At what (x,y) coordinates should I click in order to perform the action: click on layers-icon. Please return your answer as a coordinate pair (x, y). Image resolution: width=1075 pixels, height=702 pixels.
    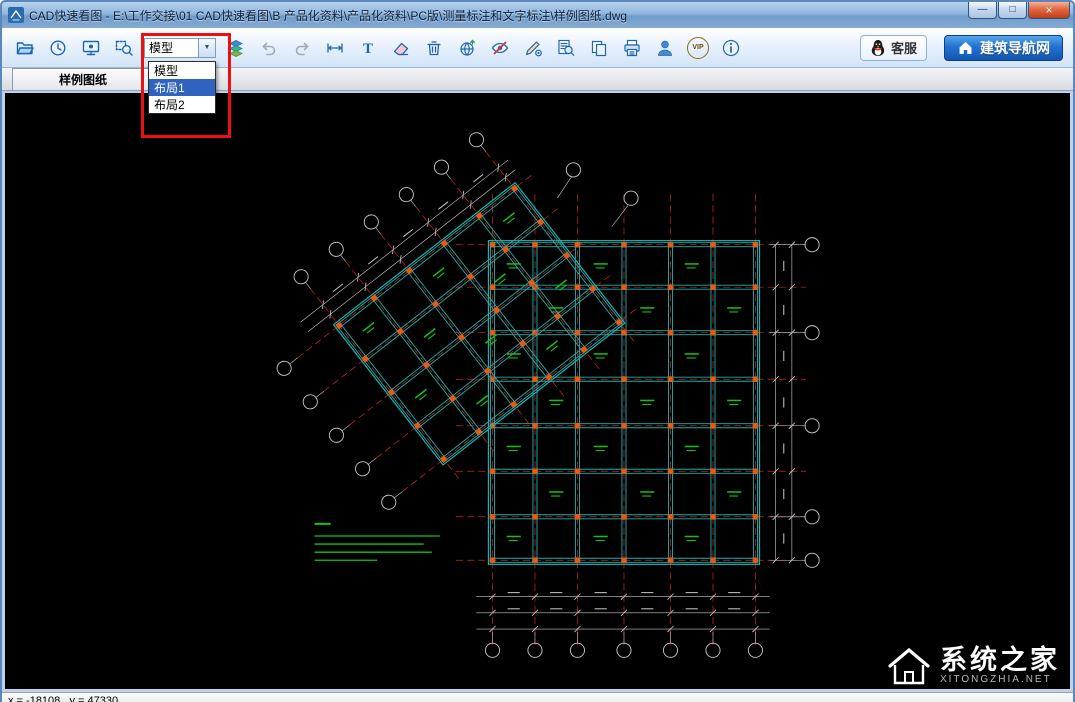
    Looking at the image, I should click on (236, 48).